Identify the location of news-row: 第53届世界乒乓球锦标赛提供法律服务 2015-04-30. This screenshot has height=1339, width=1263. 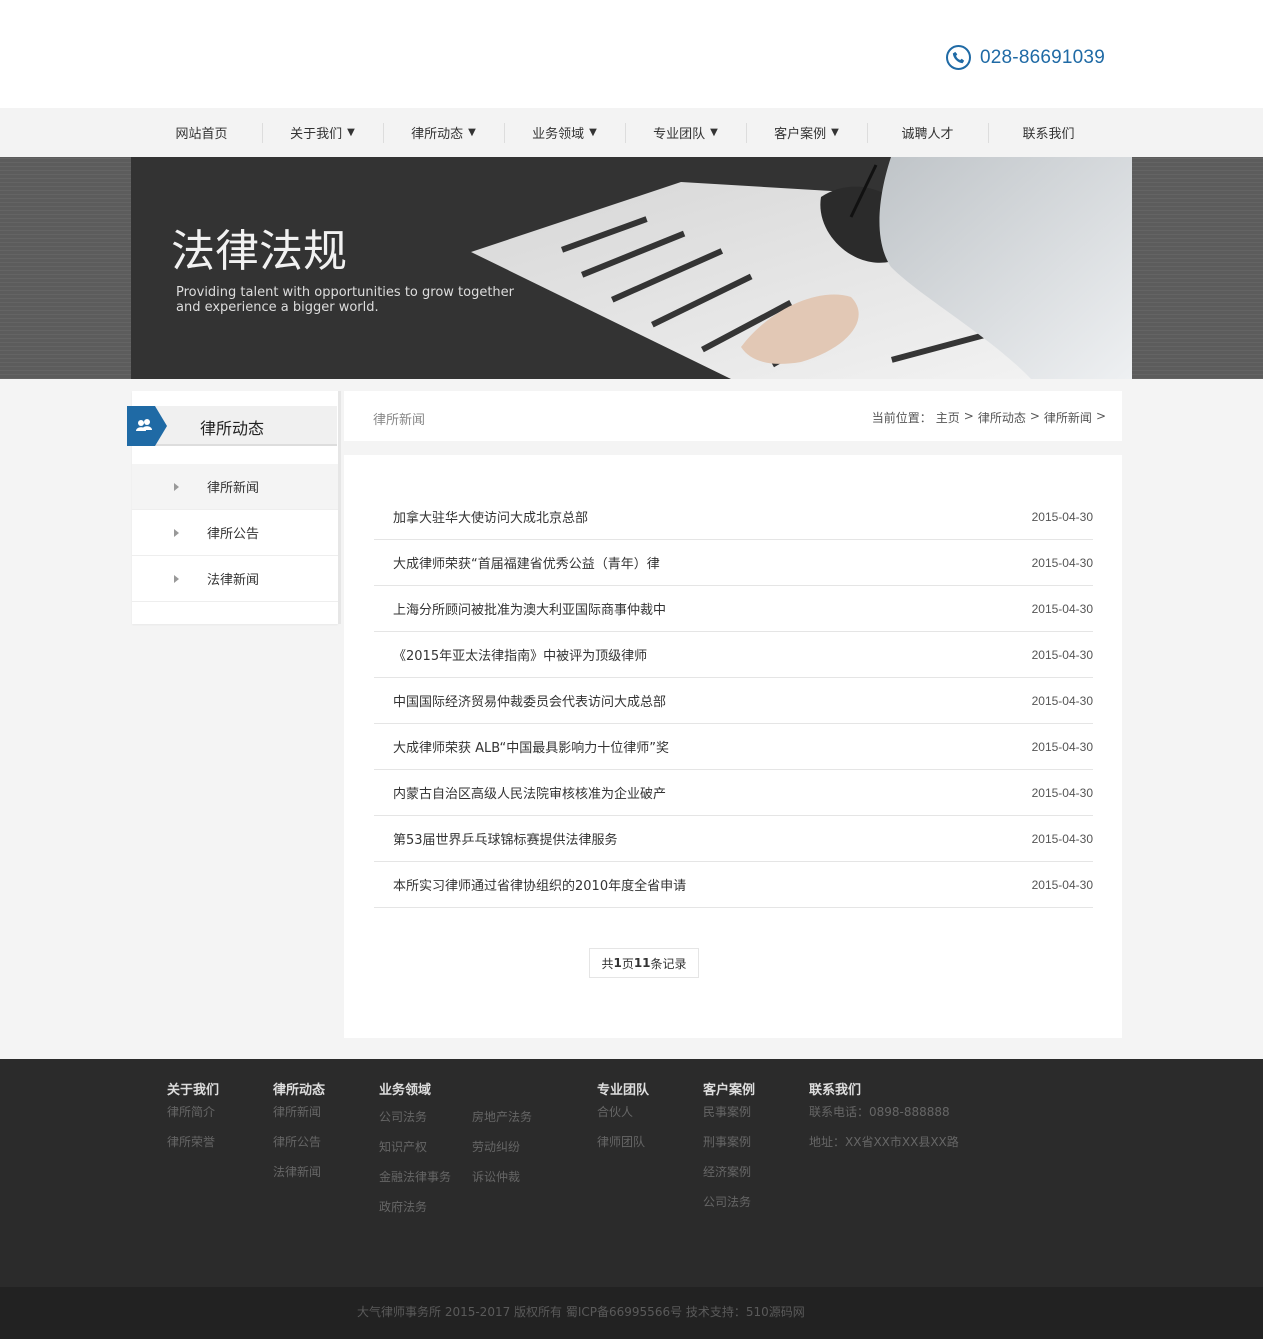
(733, 839).